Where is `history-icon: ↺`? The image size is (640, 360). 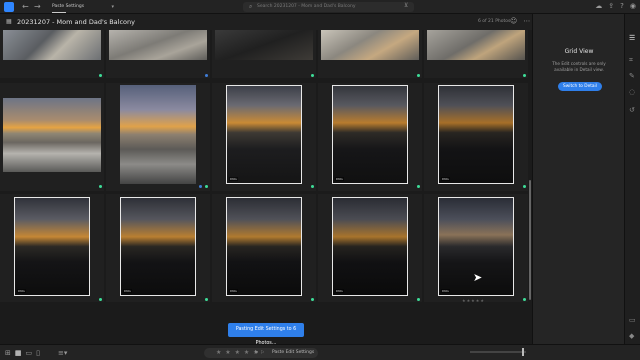
history-icon: ↺ is located at coordinates (632, 110).